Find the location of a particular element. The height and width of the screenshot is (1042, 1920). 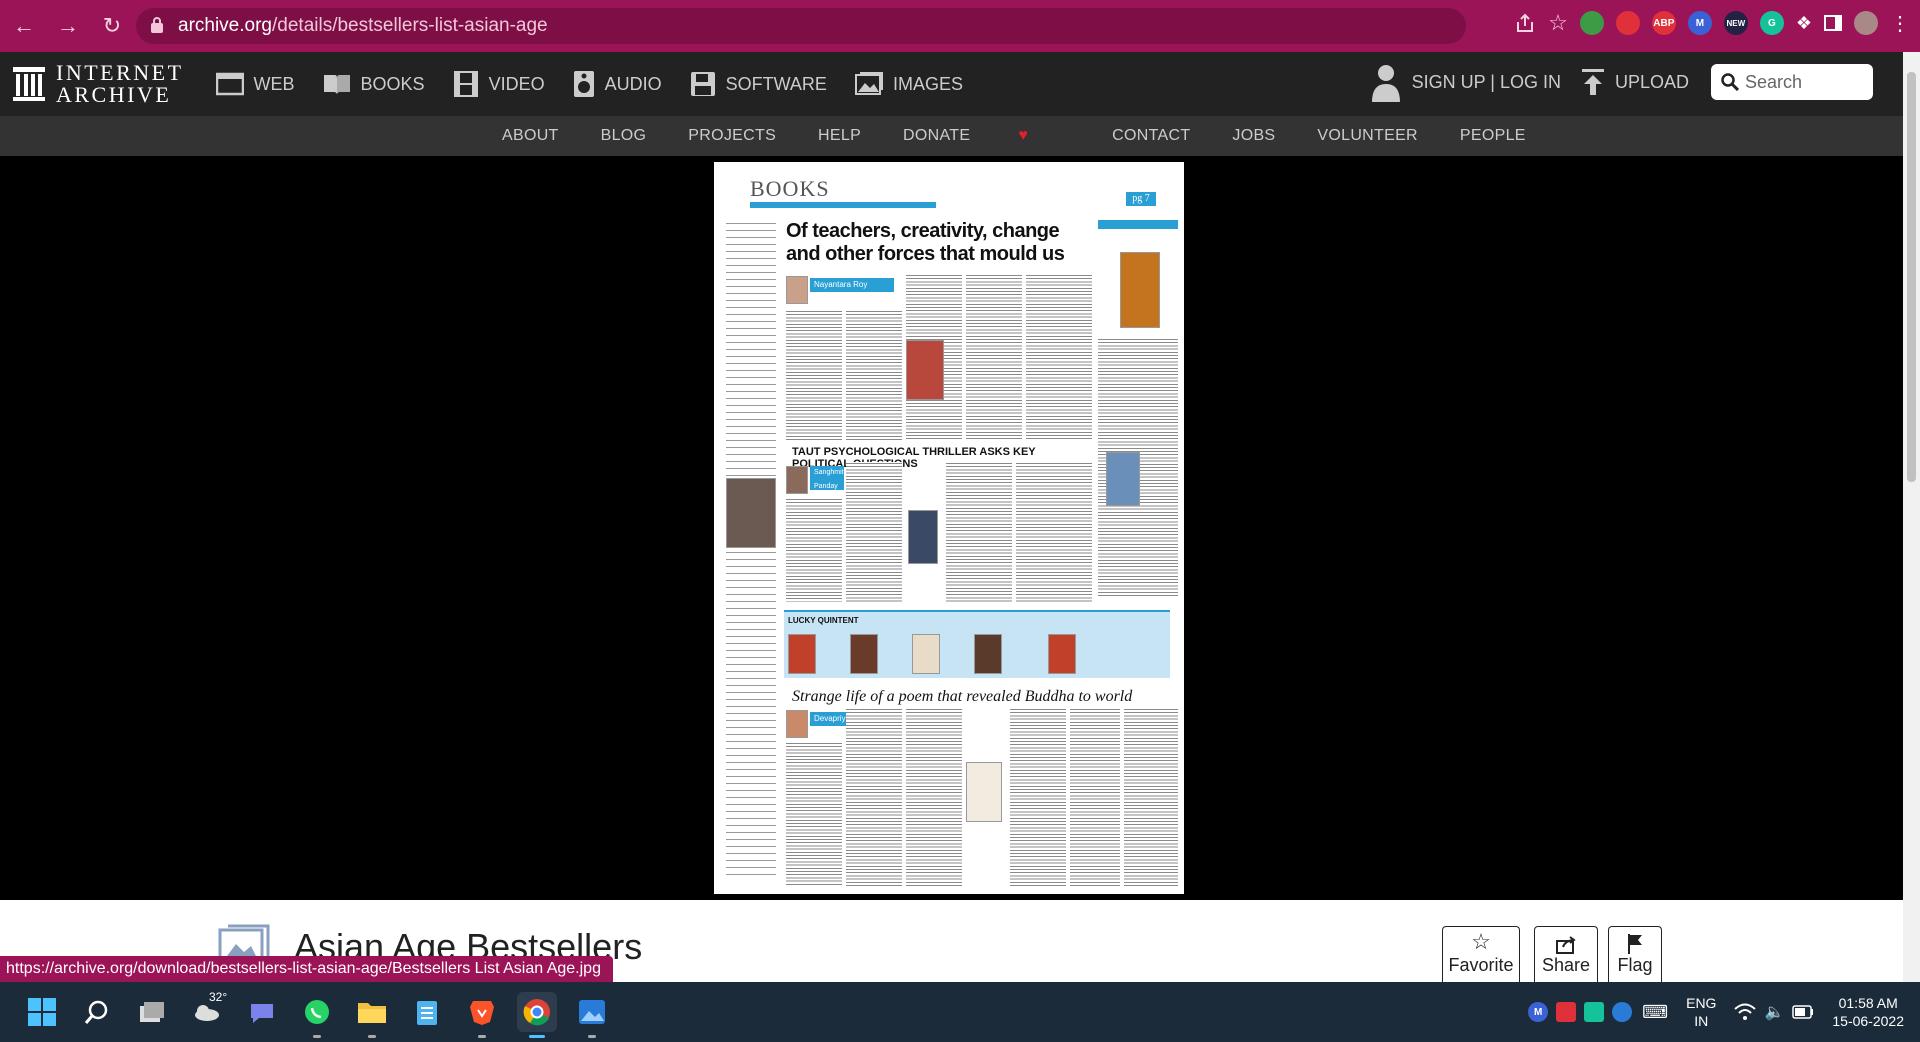

favorite-button: ☆ Favorite is located at coordinates (1481, 954).